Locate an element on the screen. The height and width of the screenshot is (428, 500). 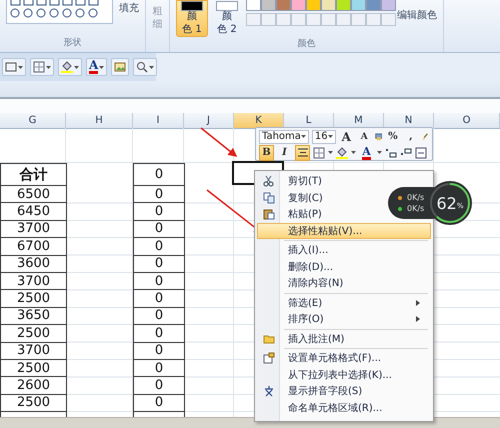
percent-button: % is located at coordinates (392, 136).